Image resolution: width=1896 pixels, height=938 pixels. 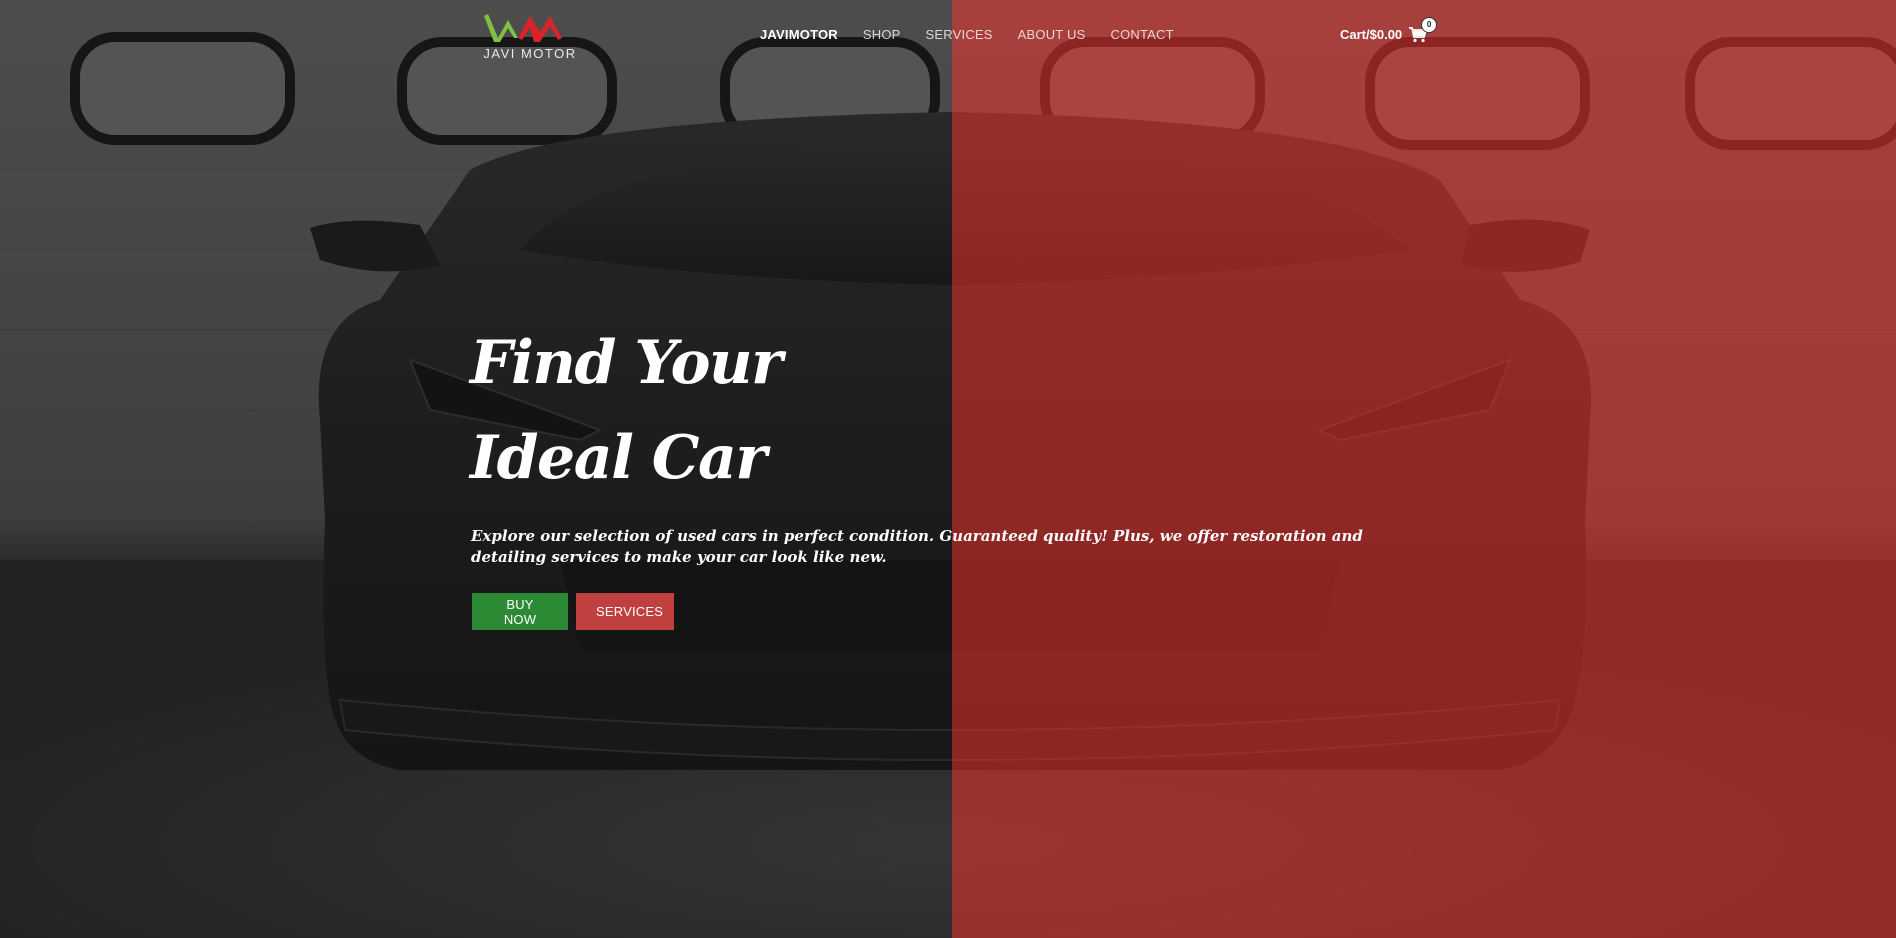 I want to click on hero-headline-line-1: Find Your, so click(x=626, y=363).